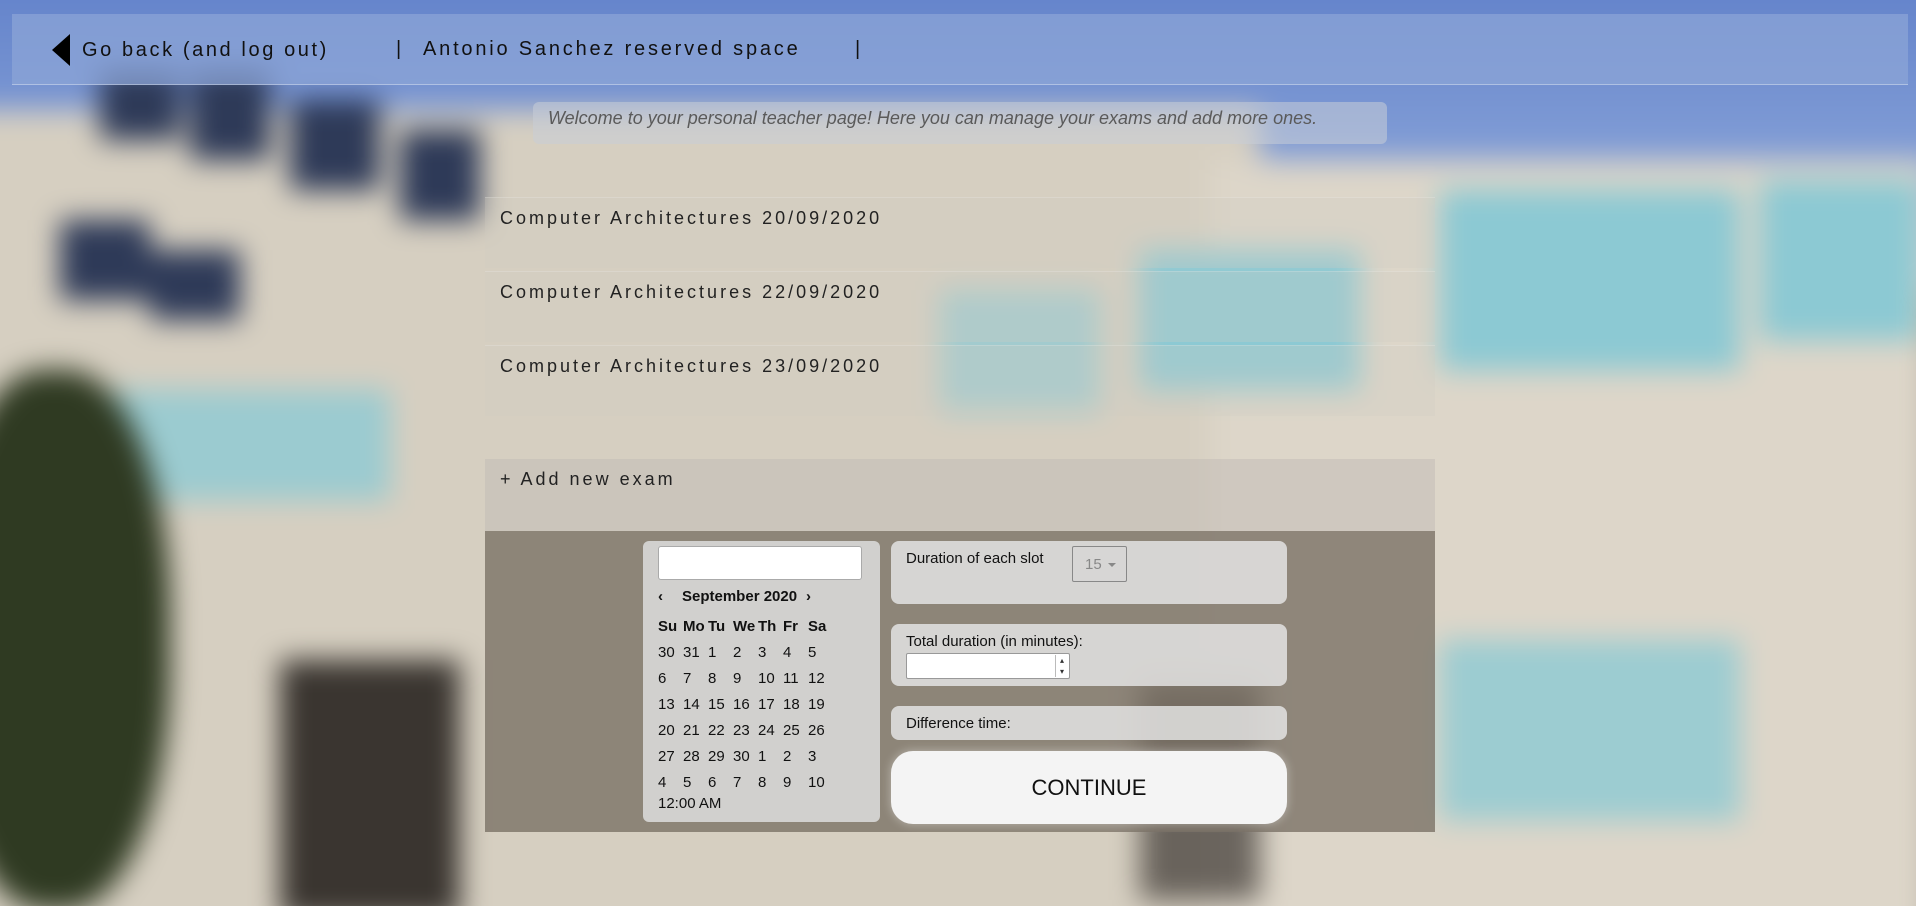  I want to click on total-duration-input: ▴ ▾, so click(988, 666).